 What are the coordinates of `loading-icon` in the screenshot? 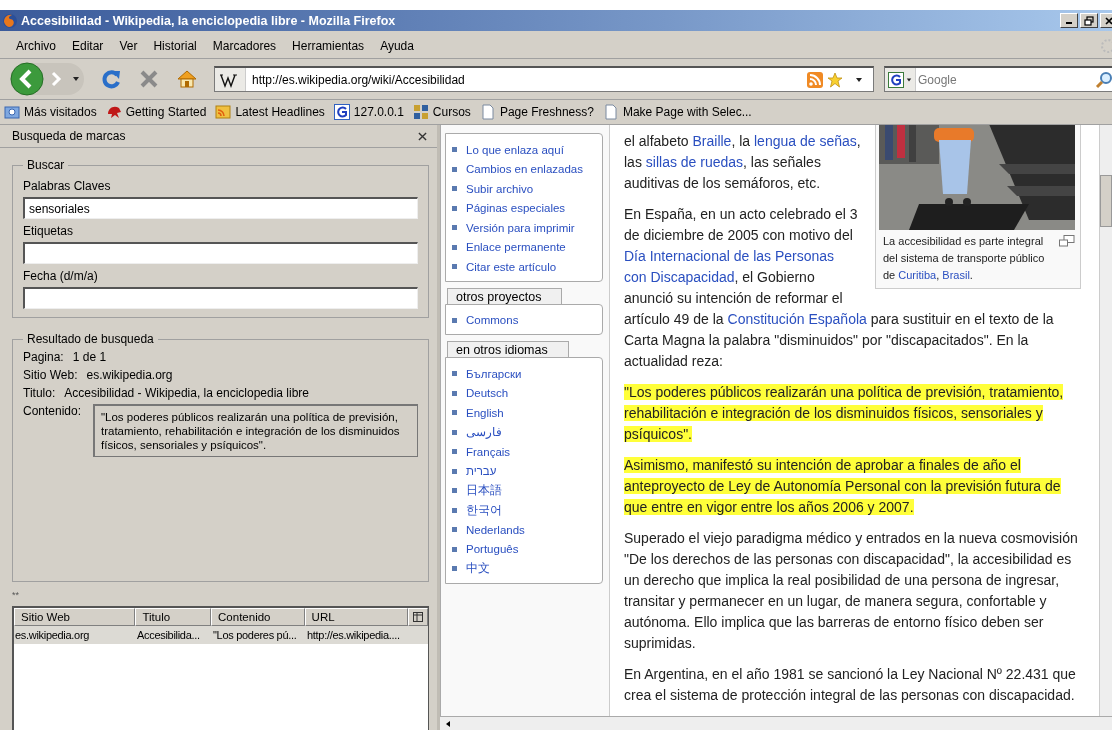 It's located at (1106, 46).